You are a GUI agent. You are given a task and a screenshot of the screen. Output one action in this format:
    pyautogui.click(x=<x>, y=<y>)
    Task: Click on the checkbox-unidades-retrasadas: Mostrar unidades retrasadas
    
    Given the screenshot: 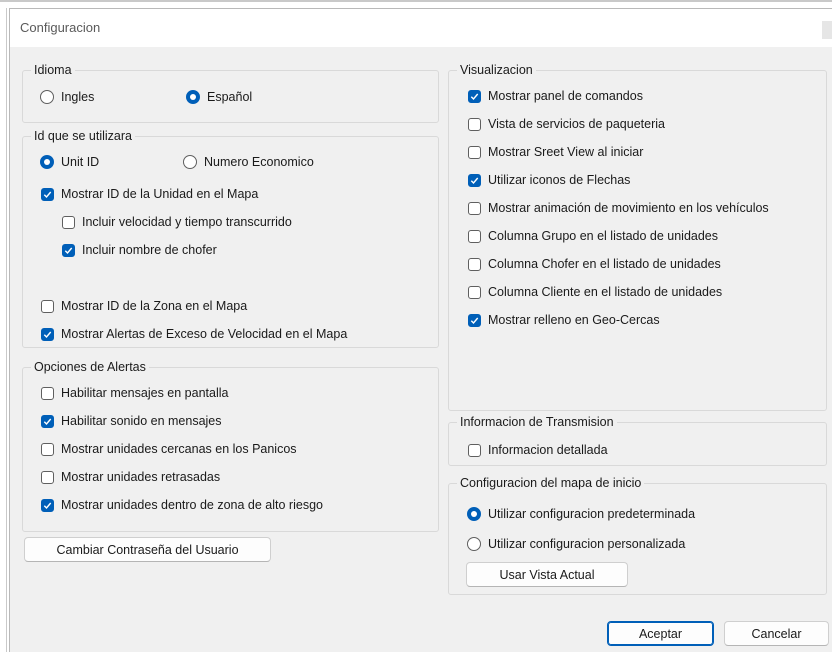 What is the action you would take?
    pyautogui.click(x=130, y=477)
    